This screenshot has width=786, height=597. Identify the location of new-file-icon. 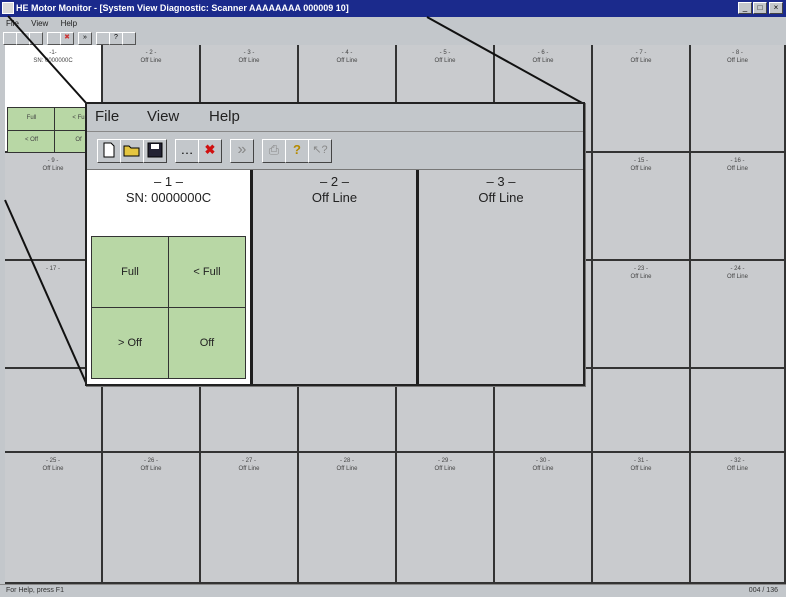
(109, 151).